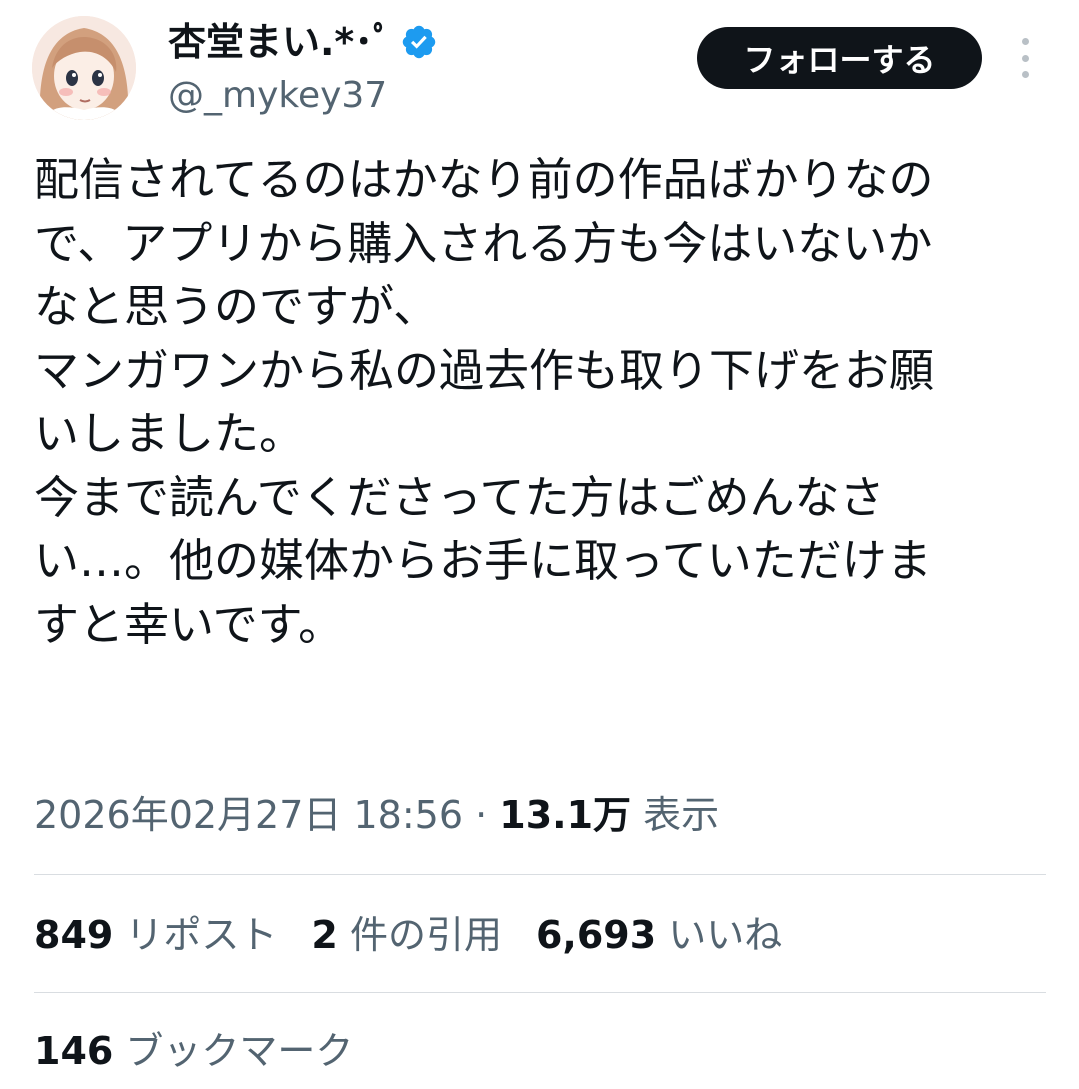 This screenshot has width=1079, height=1089. I want to click on avatar, so click(84, 68).